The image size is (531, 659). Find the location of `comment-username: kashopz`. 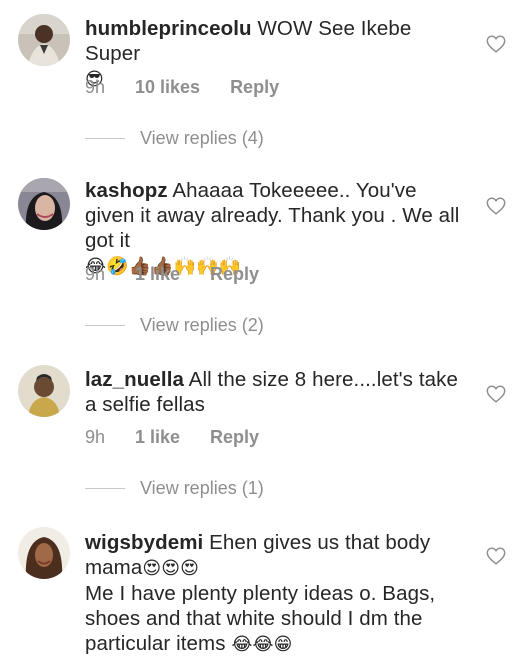

comment-username: kashopz is located at coordinates (126, 190).